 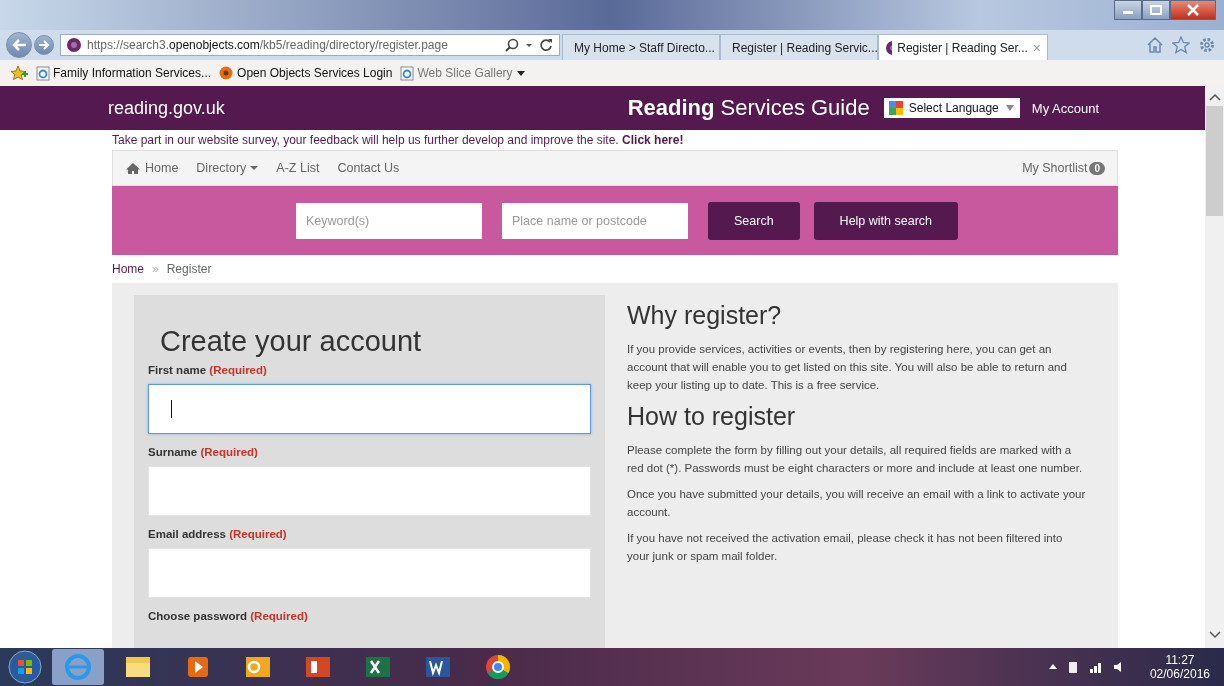 What do you see at coordinates (166, 108) in the screenshot?
I see `site-logo: reading.gov.uk` at bounding box center [166, 108].